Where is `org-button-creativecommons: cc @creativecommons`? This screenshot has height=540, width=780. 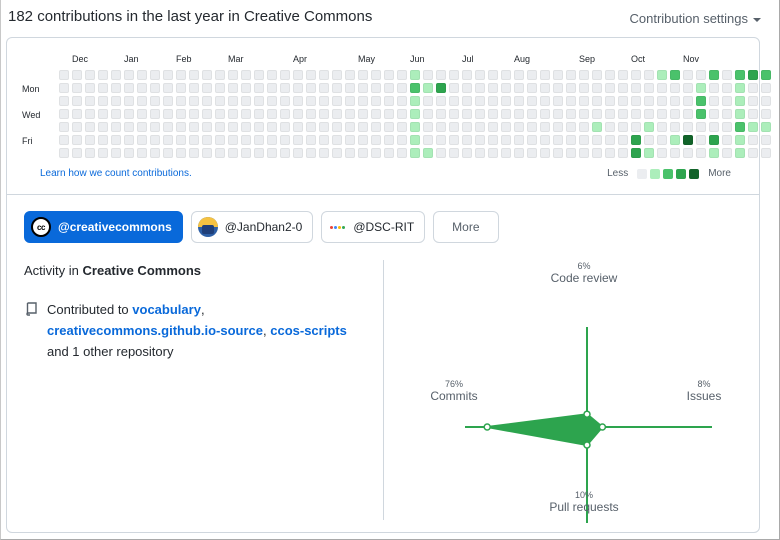 org-button-creativecommons: cc @creativecommons is located at coordinates (103, 227).